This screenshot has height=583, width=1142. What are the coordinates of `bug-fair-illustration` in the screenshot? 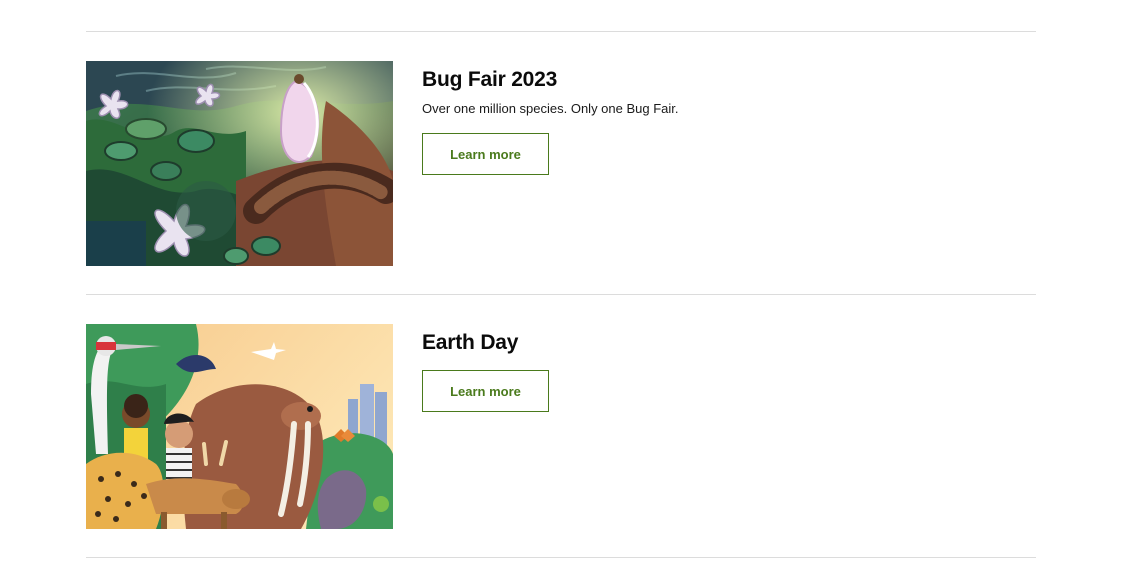 It's located at (239, 163).